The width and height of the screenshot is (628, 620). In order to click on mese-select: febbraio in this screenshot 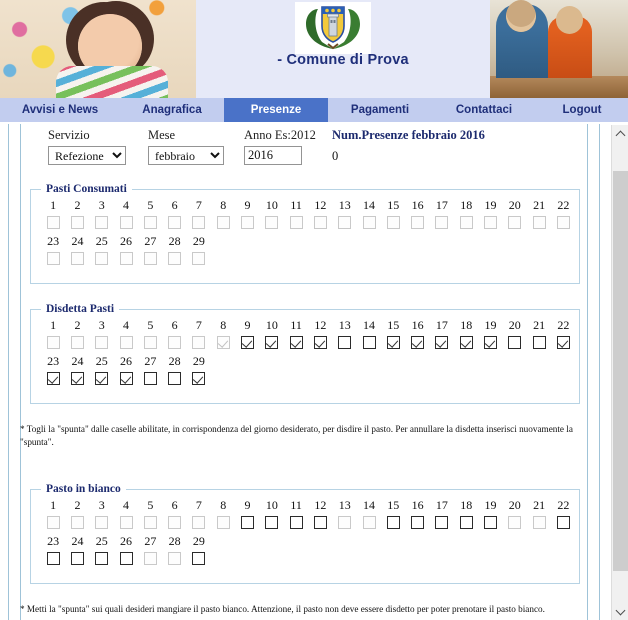, I will do `click(186, 155)`.